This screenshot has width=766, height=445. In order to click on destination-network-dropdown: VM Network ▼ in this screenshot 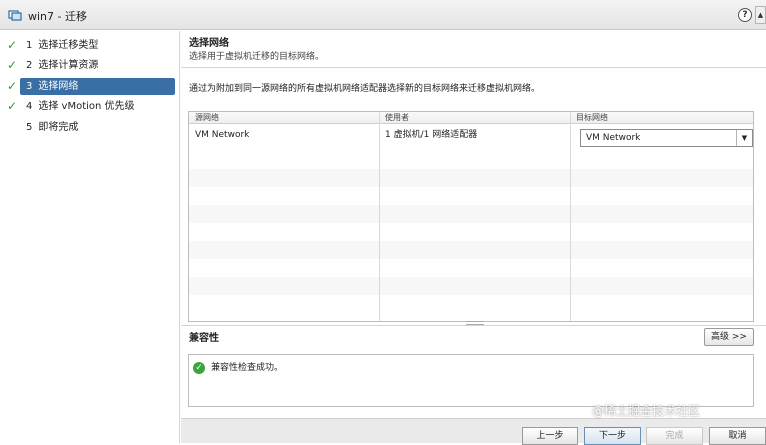, I will do `click(666, 138)`.